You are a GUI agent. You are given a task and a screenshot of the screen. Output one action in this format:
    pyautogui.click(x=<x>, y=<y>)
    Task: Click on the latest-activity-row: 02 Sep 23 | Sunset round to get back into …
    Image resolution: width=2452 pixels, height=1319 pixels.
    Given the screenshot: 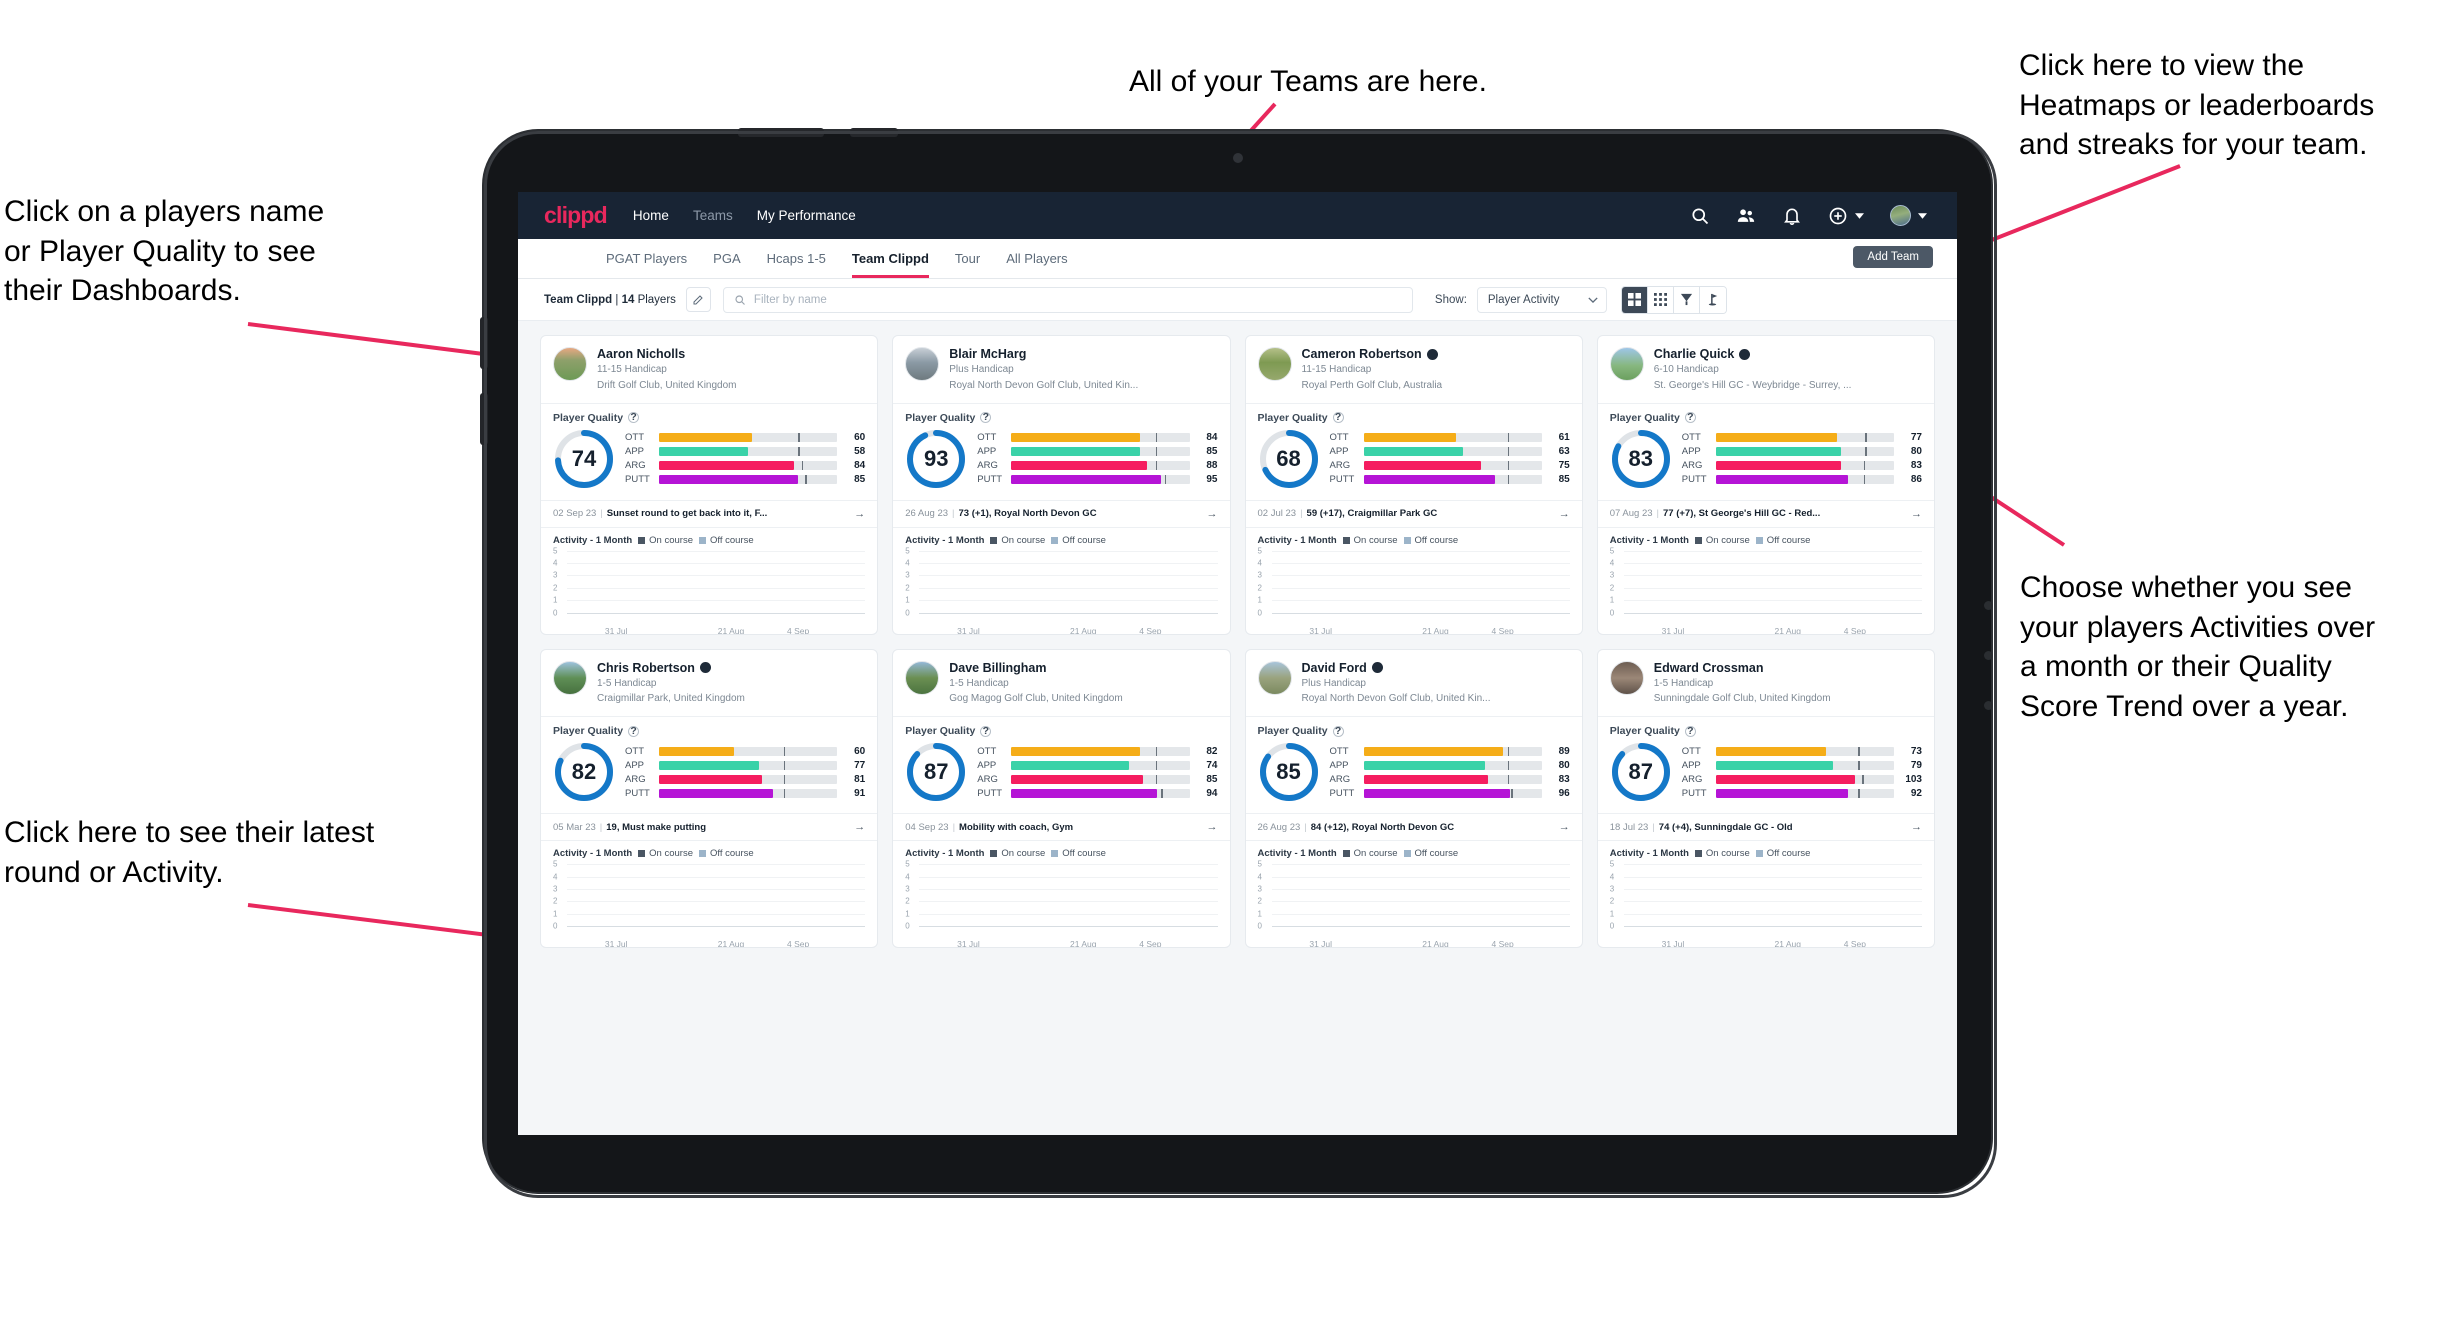 What is the action you would take?
    pyautogui.click(x=709, y=513)
    